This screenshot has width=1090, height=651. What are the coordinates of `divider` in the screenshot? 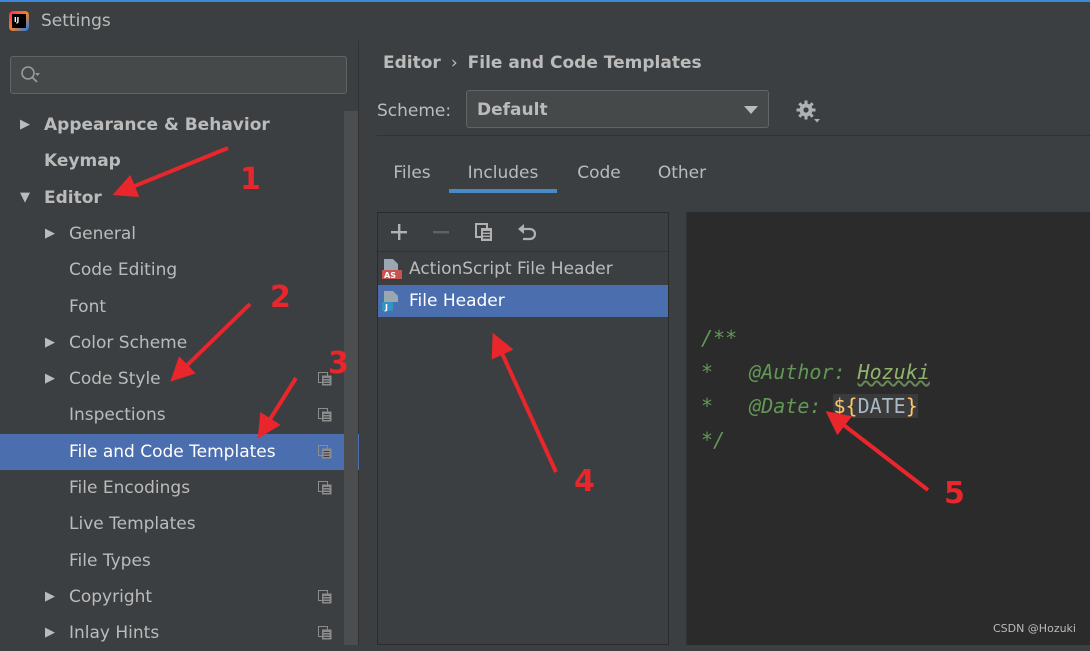 It's located at (733, 135).